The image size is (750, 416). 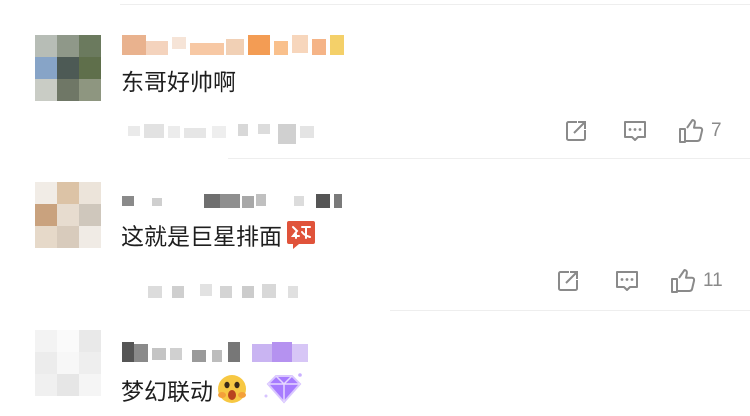 I want to click on comment-text-content: 这就是巨星排面, so click(x=201, y=237).